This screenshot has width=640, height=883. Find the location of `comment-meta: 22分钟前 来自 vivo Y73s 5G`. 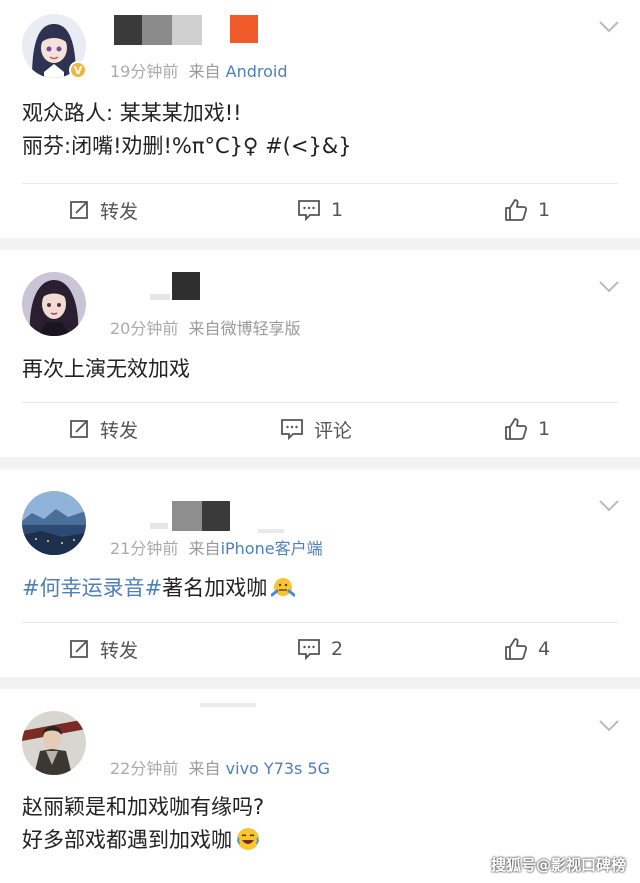

comment-meta: 22分钟前 来自 vivo Y73s 5G is located at coordinates (220, 767).